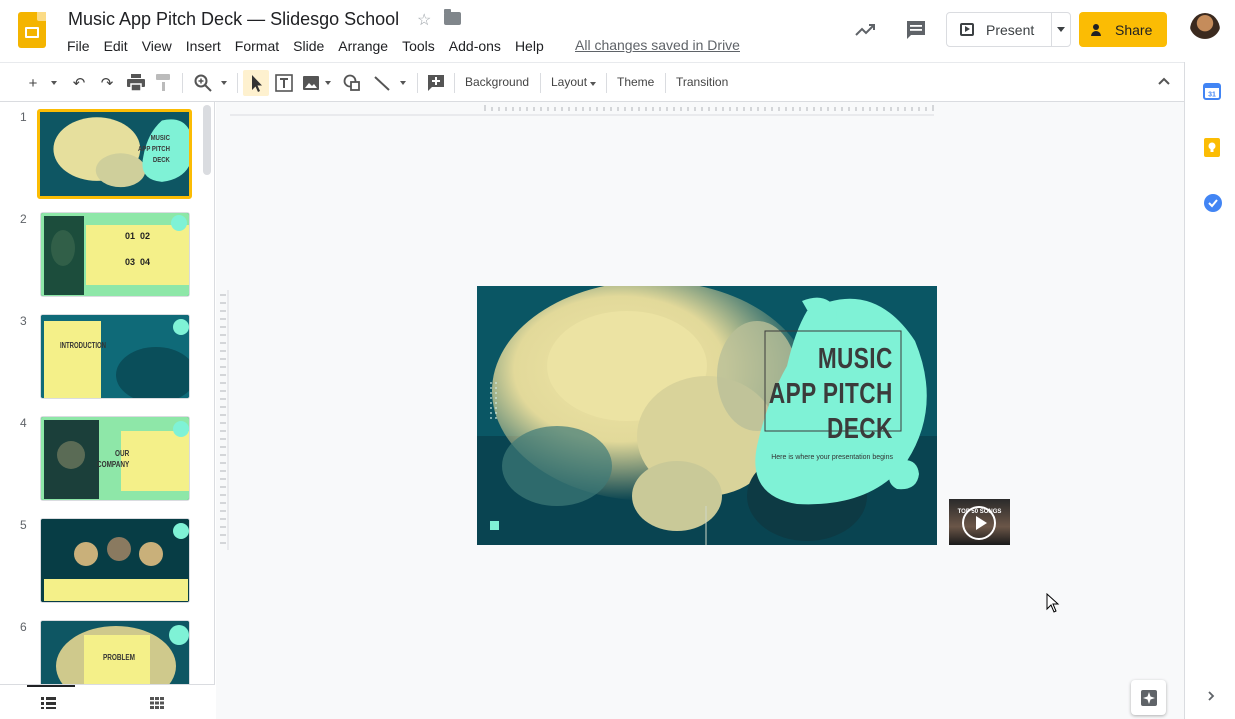  What do you see at coordinates (635, 82) in the screenshot?
I see `theme-button: Theme` at bounding box center [635, 82].